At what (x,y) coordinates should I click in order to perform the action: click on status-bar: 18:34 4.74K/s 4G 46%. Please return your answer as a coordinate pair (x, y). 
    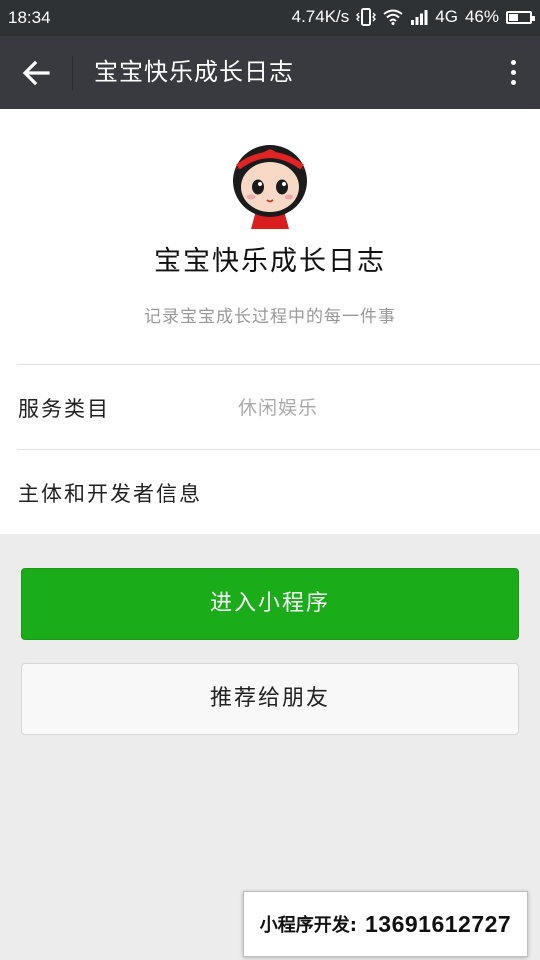
    Looking at the image, I should click on (270, 18).